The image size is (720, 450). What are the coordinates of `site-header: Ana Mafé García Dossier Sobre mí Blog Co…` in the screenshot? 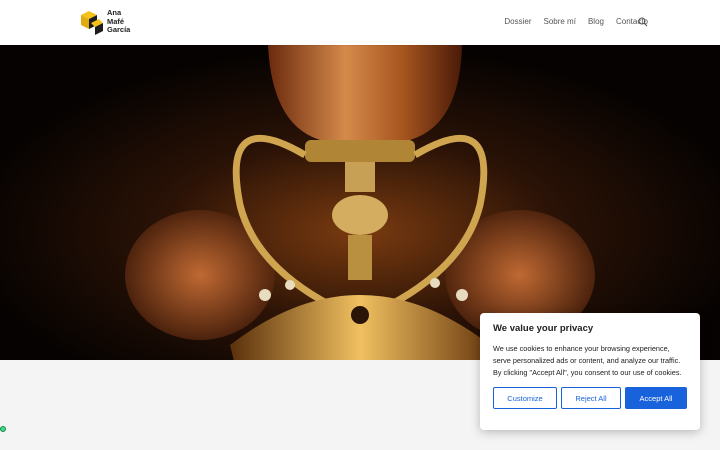 It's located at (360, 22).